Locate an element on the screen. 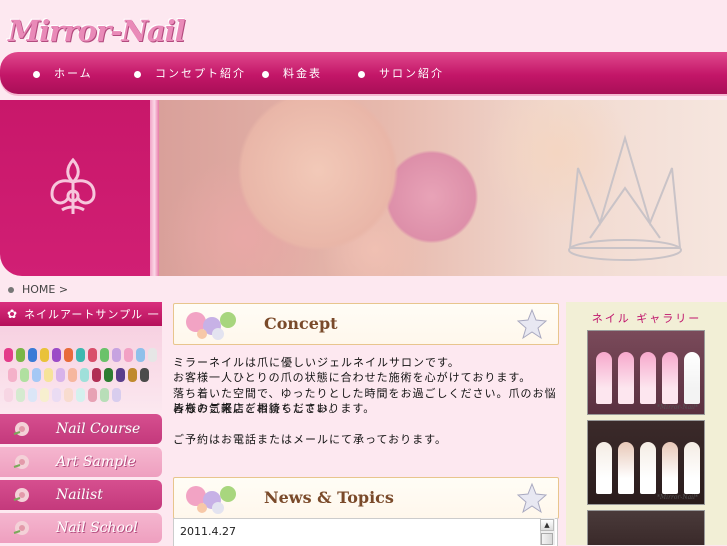 This screenshot has width=727, height=546. side-link-label: Nail School is located at coordinates (97, 528).